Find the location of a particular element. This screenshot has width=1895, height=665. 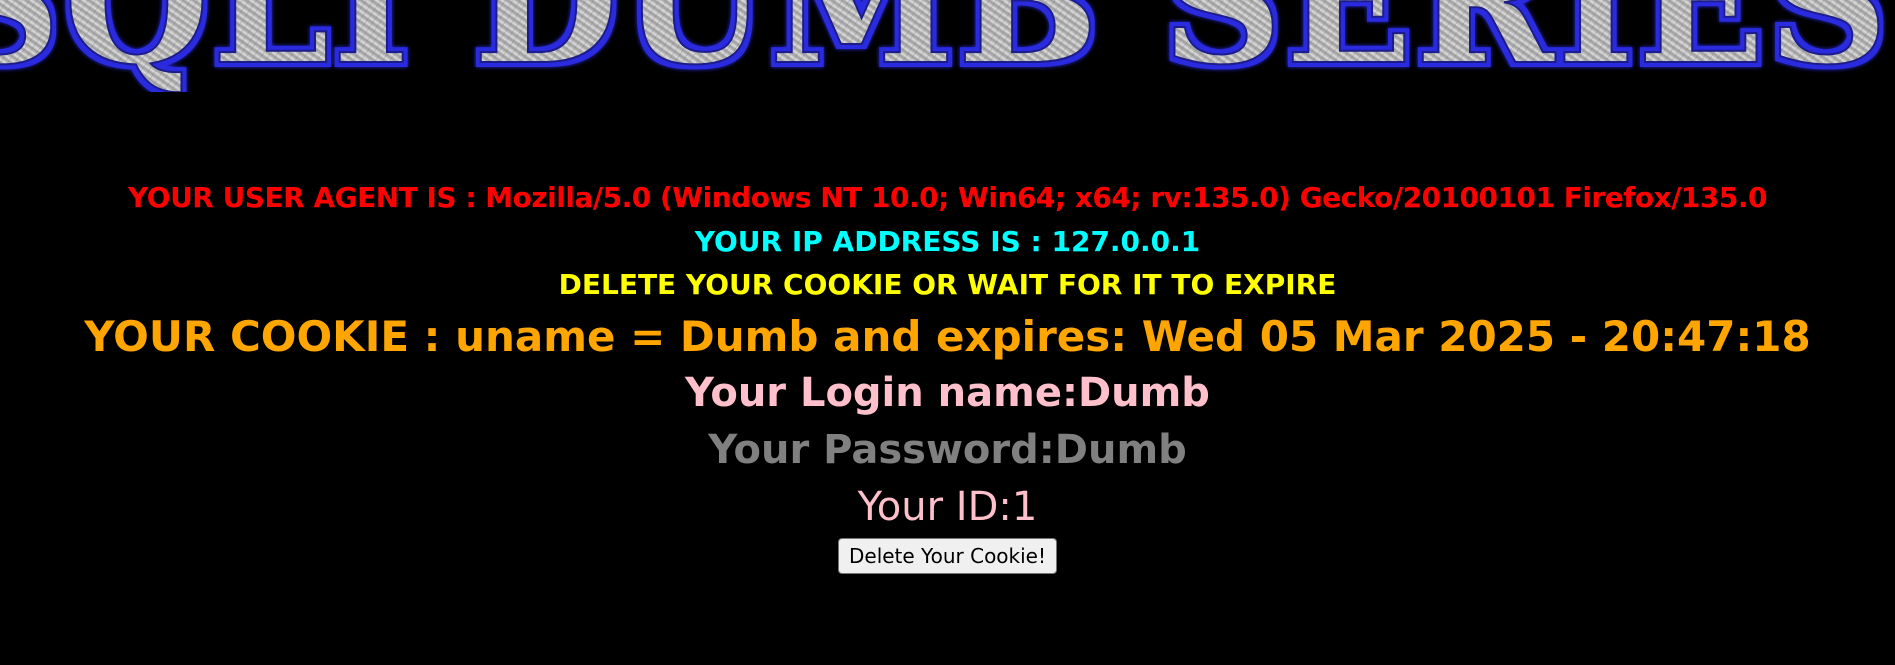

ip-address-text: YOUR IP ADDRESS IS : 127.0.0.1 is located at coordinates (947, 241).